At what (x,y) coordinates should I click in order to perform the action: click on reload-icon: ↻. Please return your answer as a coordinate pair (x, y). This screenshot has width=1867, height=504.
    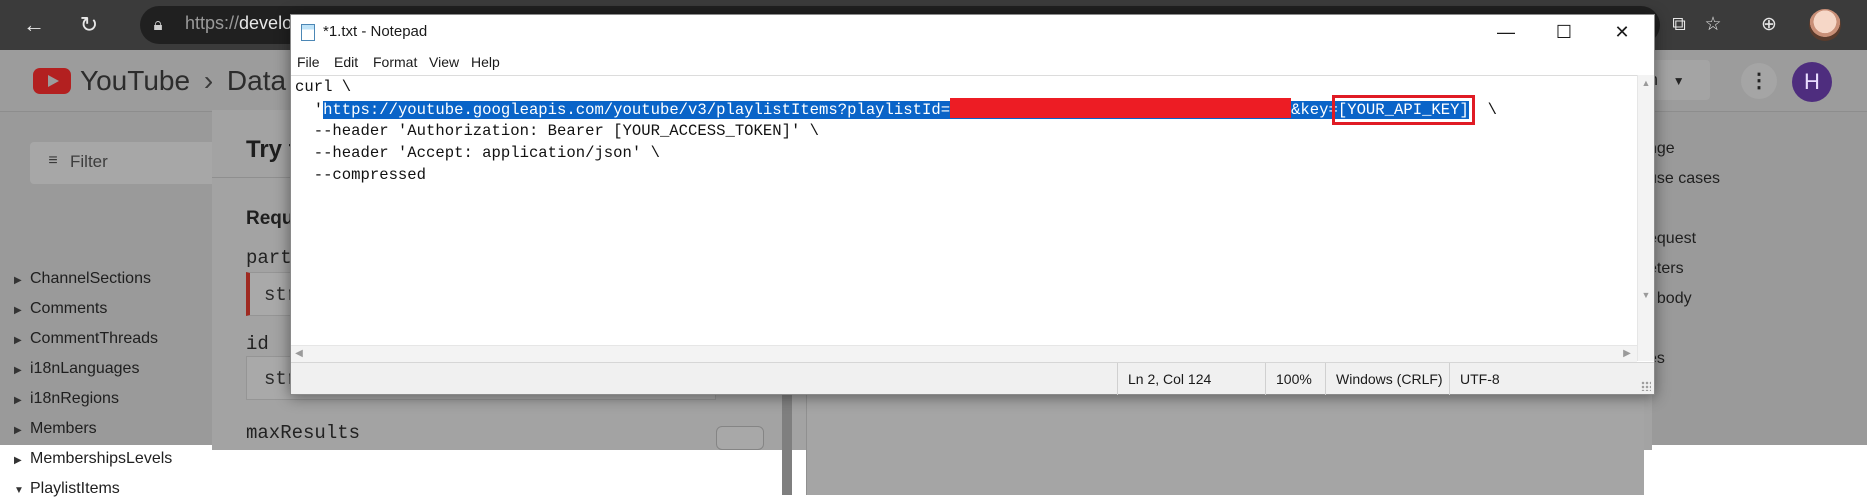
    Looking at the image, I should click on (89, 25).